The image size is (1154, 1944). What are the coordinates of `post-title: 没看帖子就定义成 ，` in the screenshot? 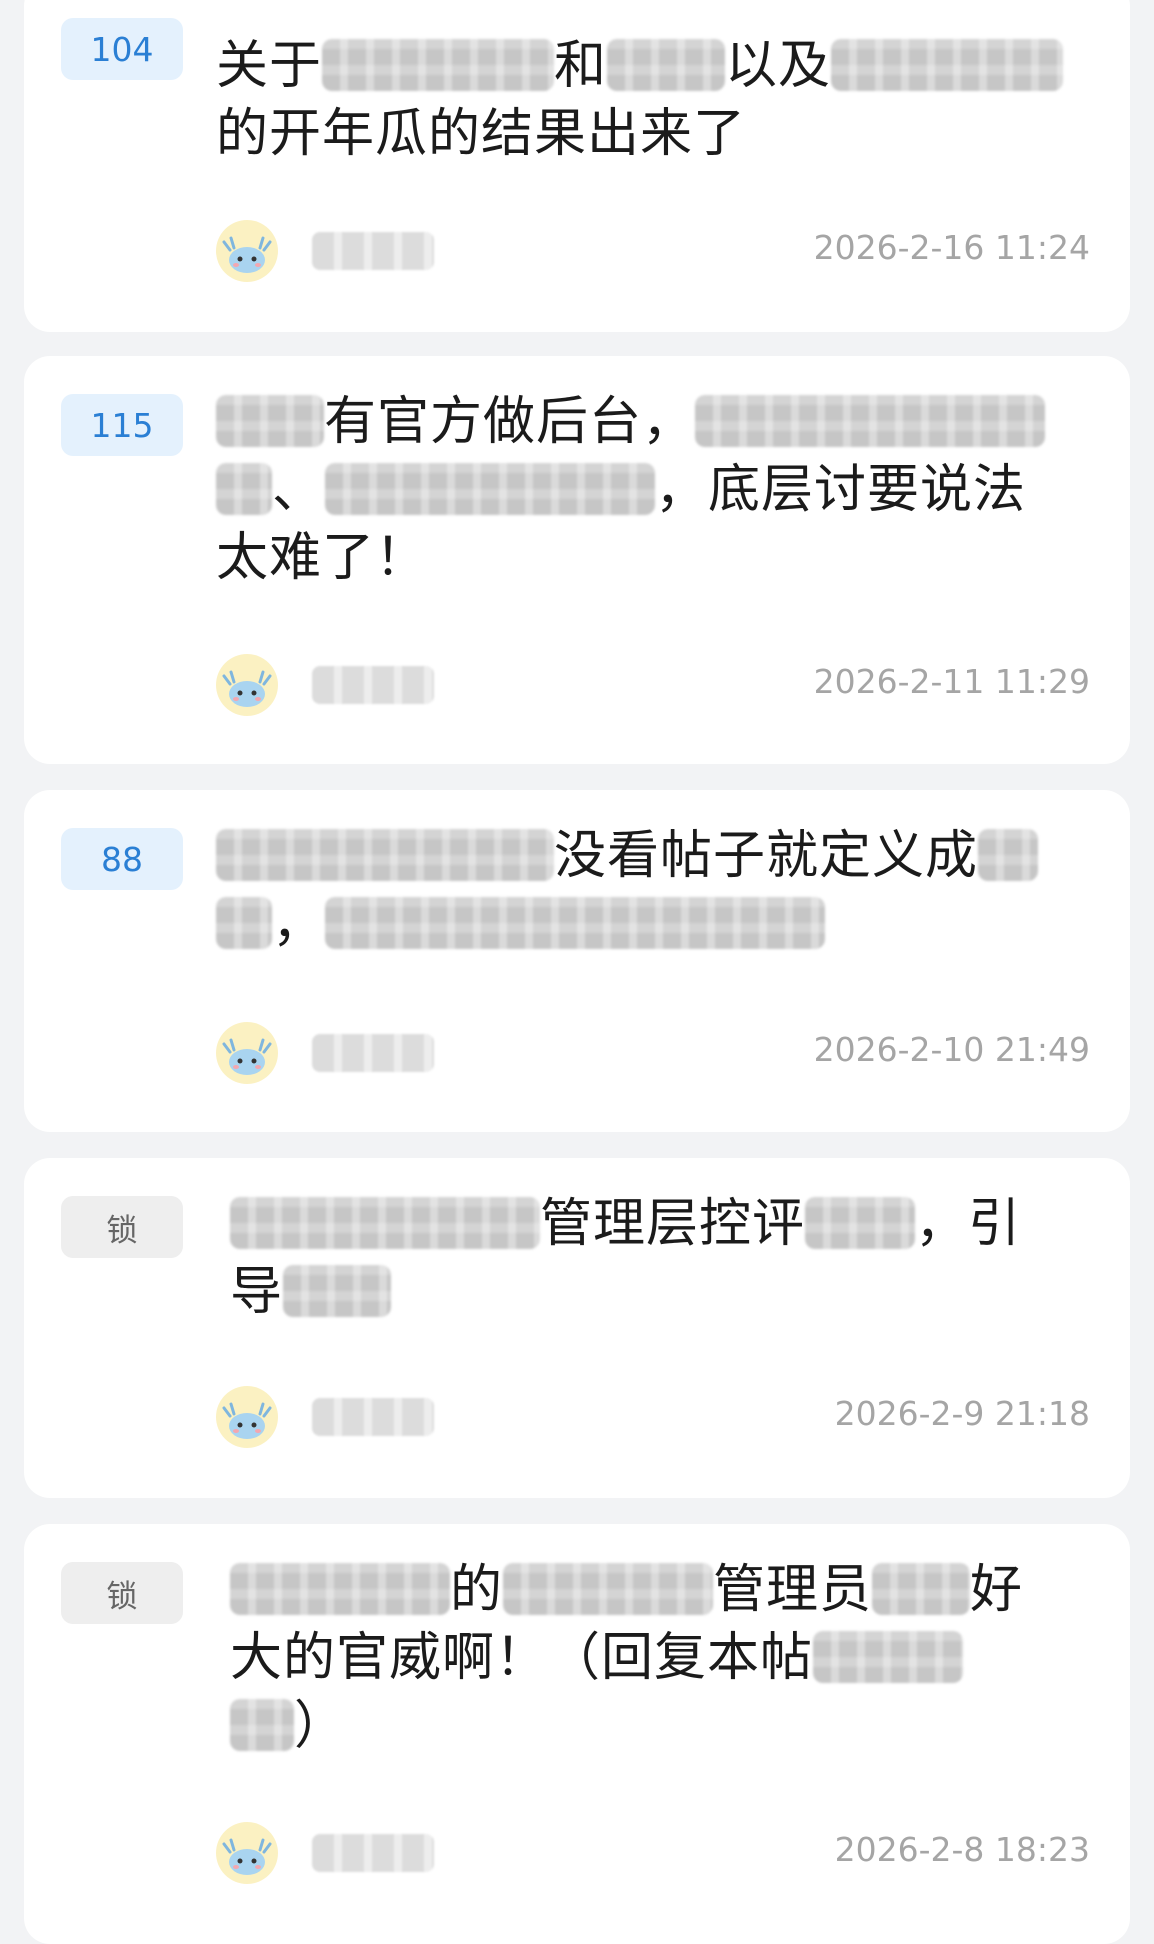 It's located at (661, 890).